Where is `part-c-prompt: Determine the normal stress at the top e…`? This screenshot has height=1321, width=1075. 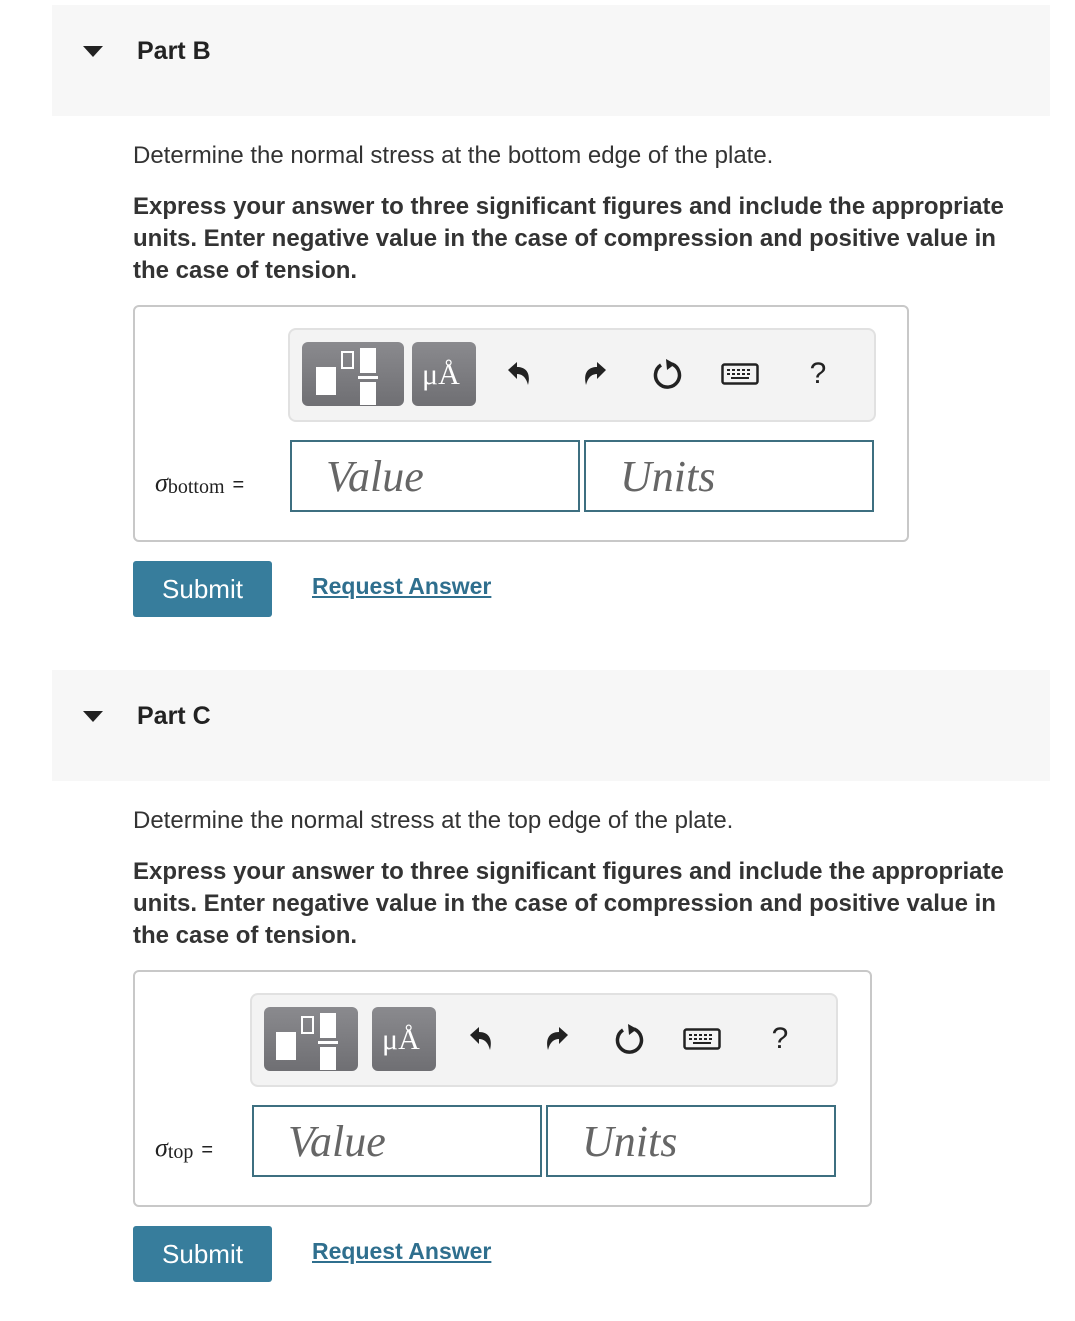 part-c-prompt: Determine the normal stress at the top e… is located at coordinates (433, 820).